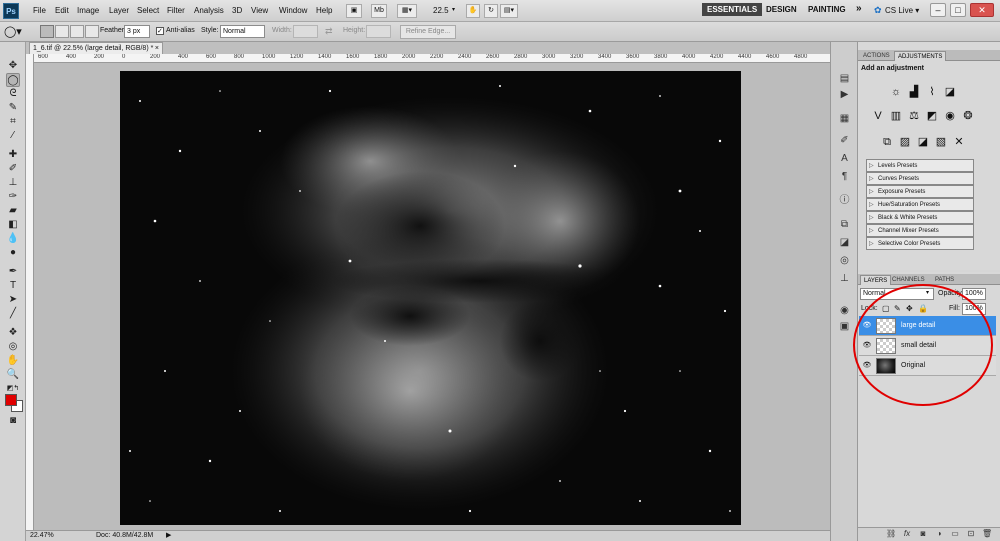 The height and width of the screenshot is (541, 1000). Describe the element at coordinates (259, 10) in the screenshot. I see `menu-view: View` at that location.